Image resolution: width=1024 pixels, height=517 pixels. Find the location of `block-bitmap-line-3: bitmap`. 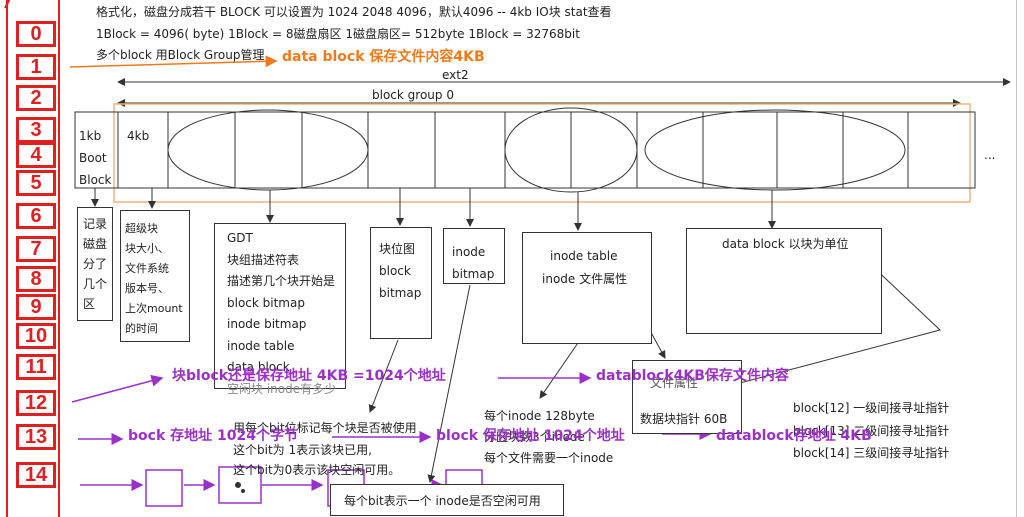

block-bitmap-line-3: bitmap is located at coordinates (400, 293).